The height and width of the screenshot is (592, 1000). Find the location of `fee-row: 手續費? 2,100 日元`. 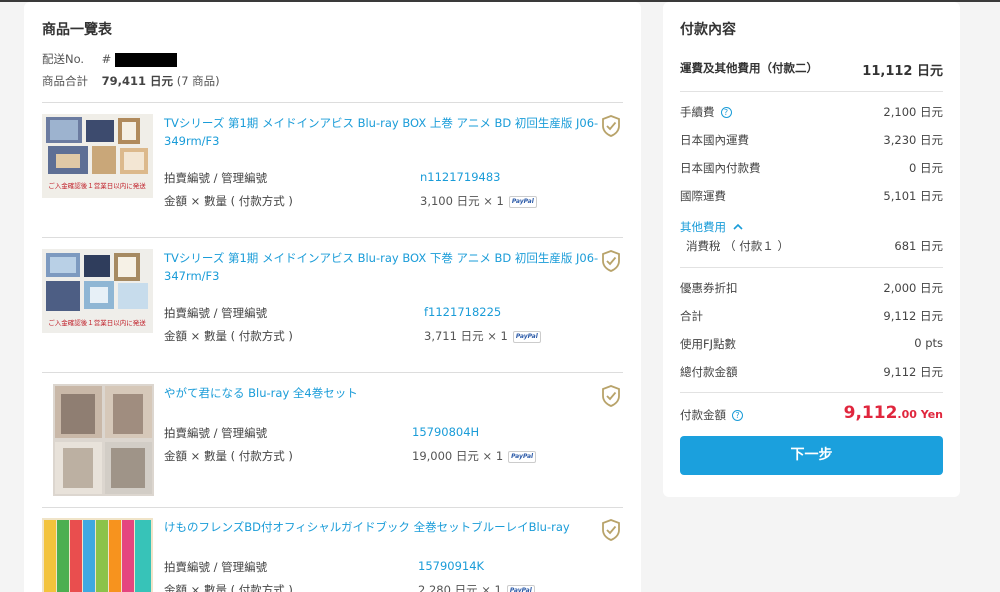

fee-row: 手續費? 2,100 日元 is located at coordinates (811, 113).